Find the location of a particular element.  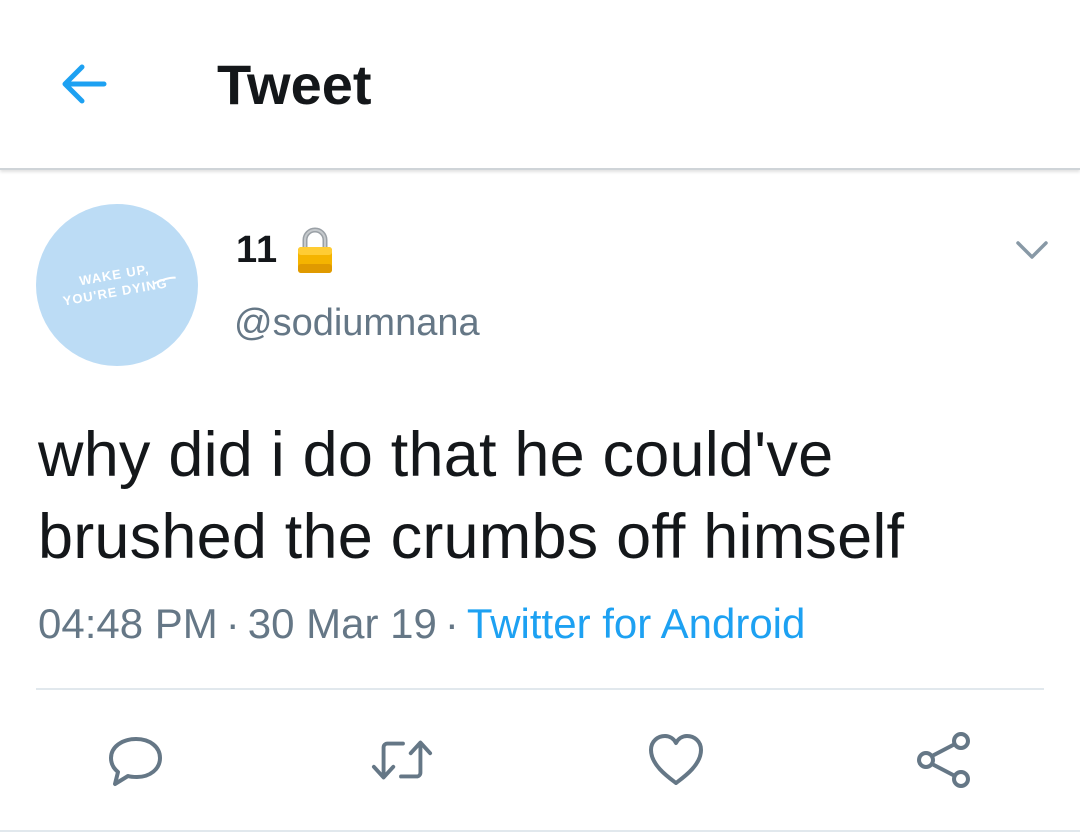

author-name-row: 11 is located at coordinates (285, 250).